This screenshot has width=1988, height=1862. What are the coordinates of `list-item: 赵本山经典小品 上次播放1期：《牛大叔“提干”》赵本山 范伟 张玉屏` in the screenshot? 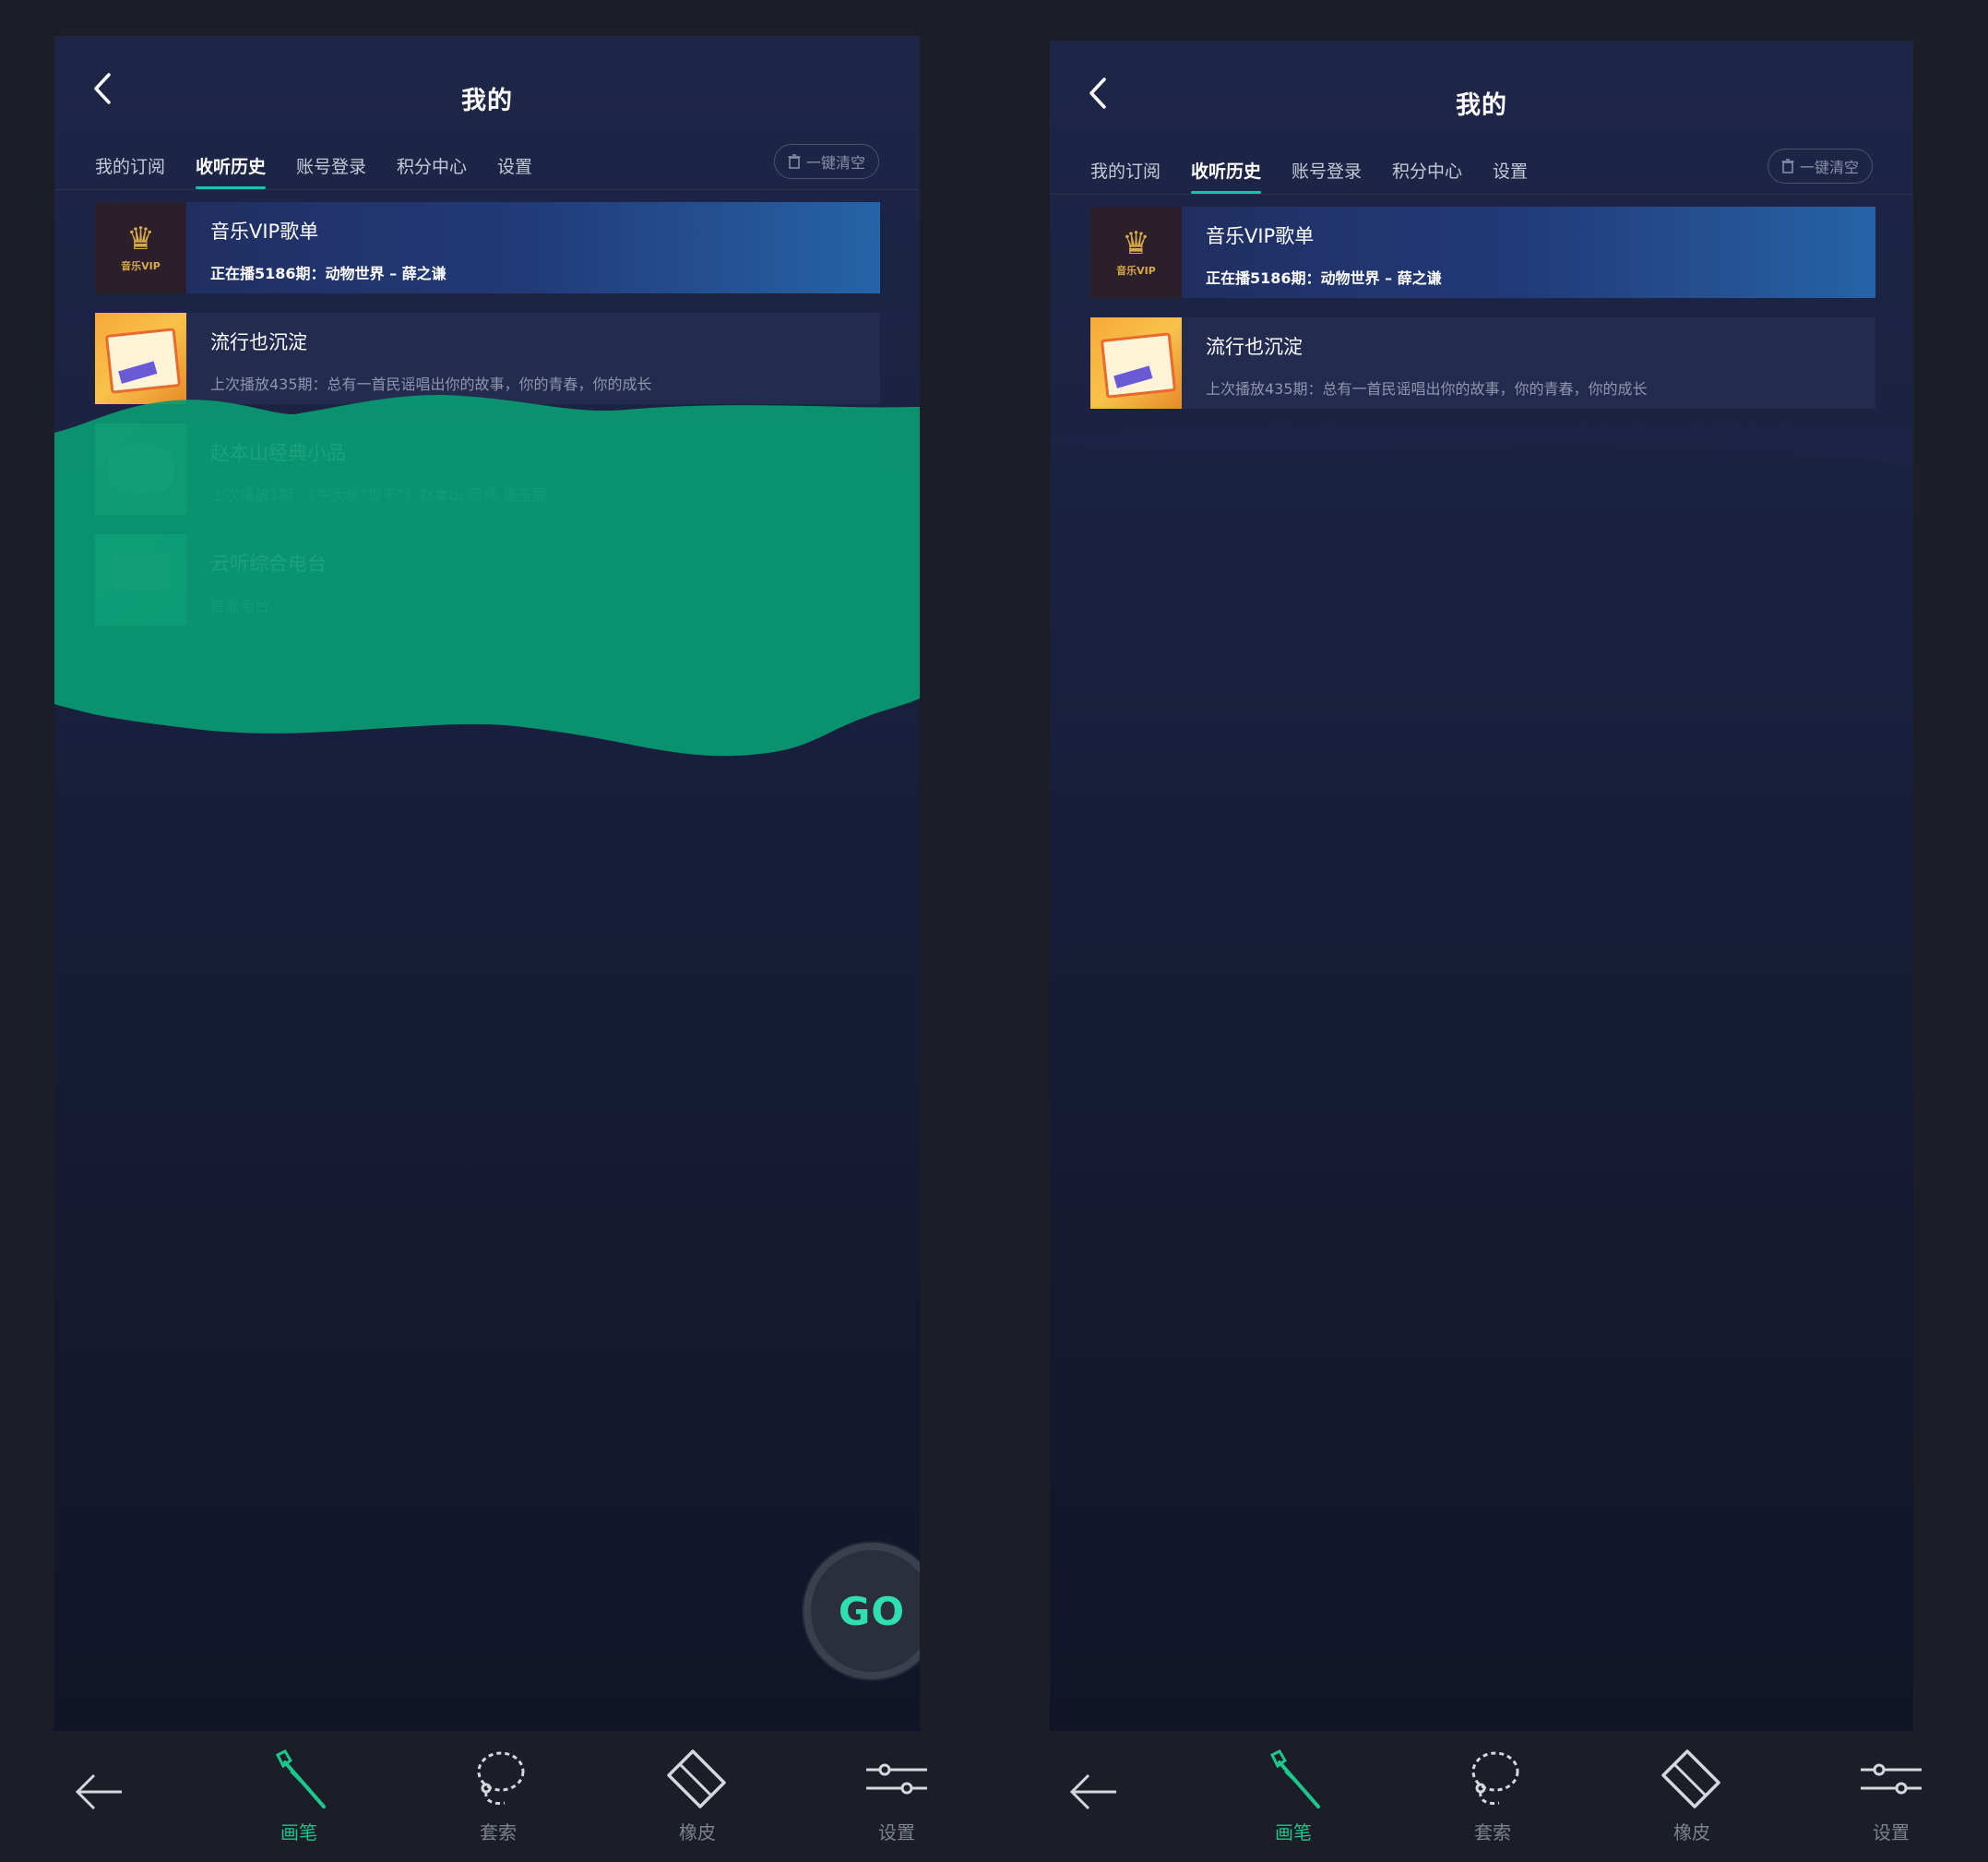 It's located at (487, 469).